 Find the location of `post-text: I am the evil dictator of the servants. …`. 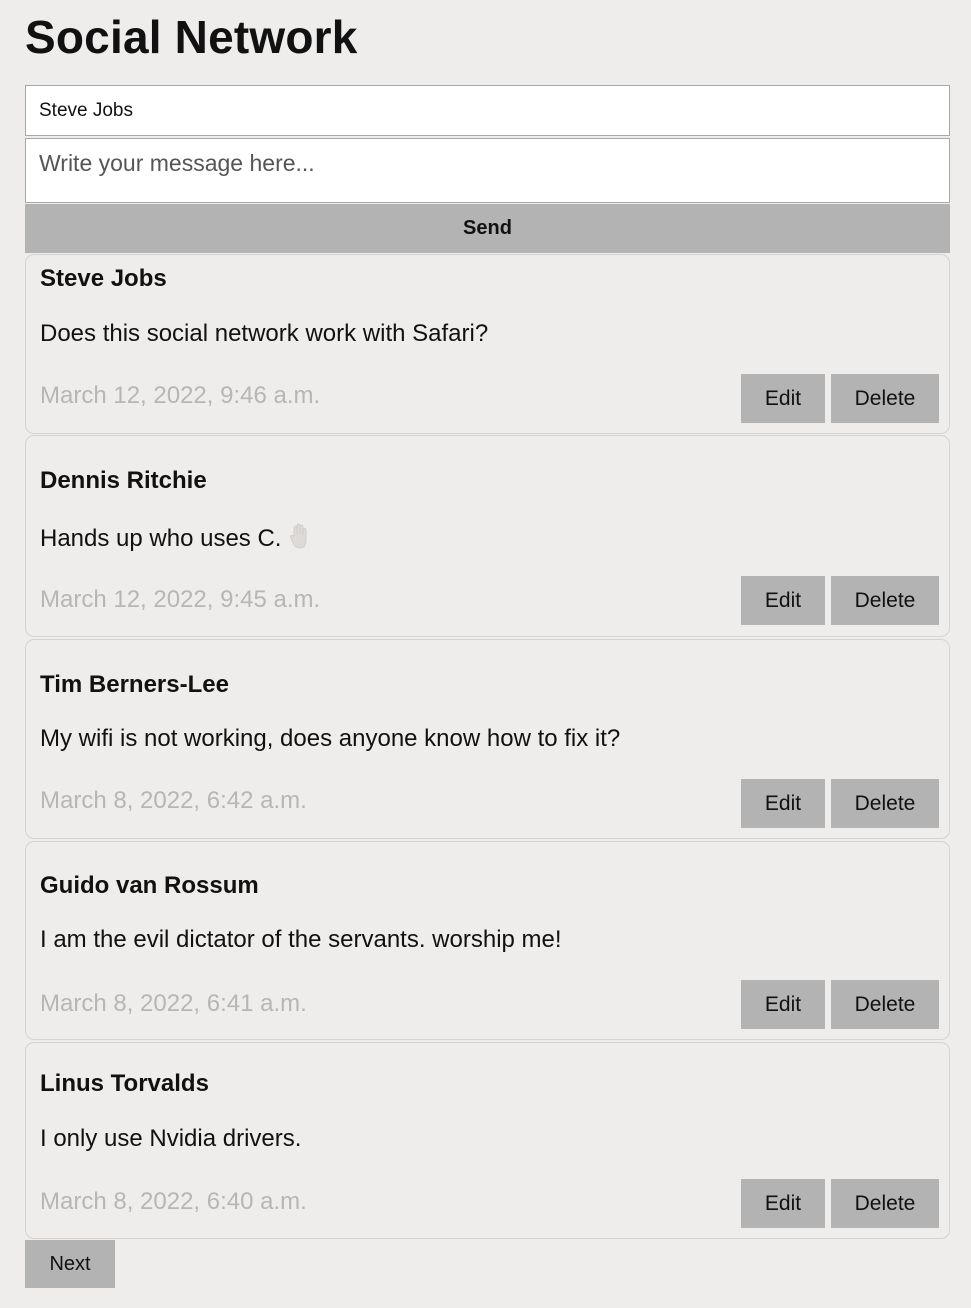

post-text: I am the evil dictator of the servants. … is located at coordinates (301, 939).